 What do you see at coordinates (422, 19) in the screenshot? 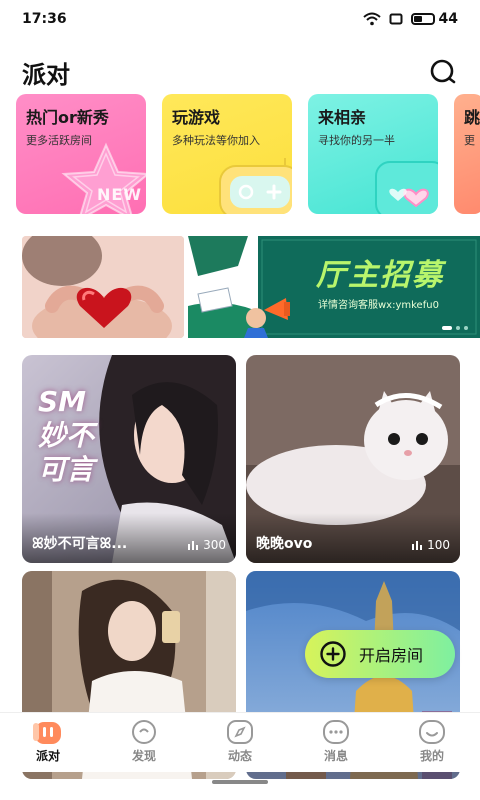
I see `battery-icon` at bounding box center [422, 19].